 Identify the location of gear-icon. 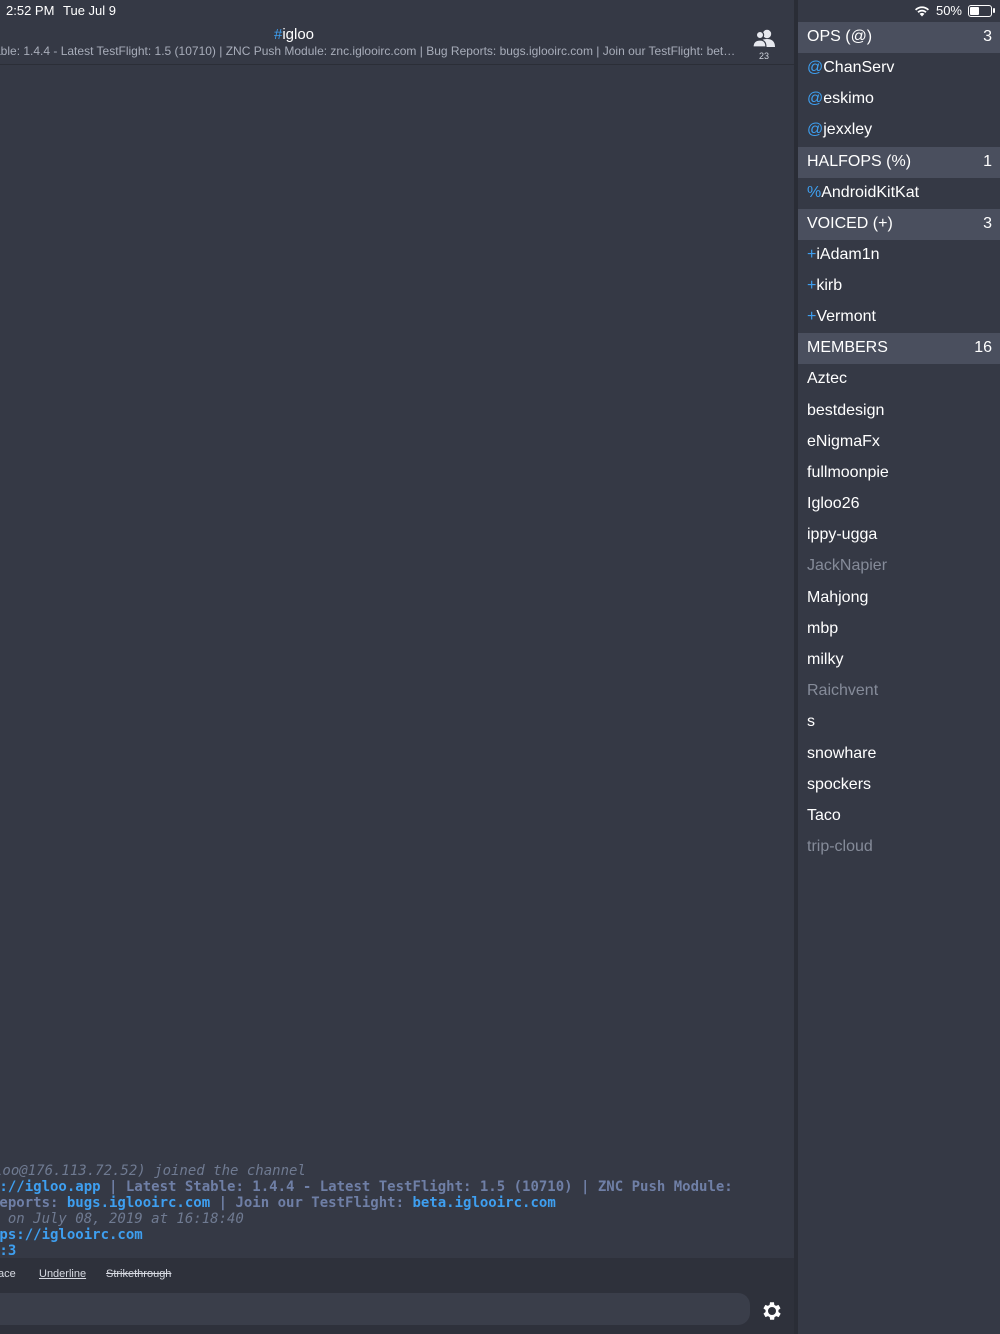
(772, 1311).